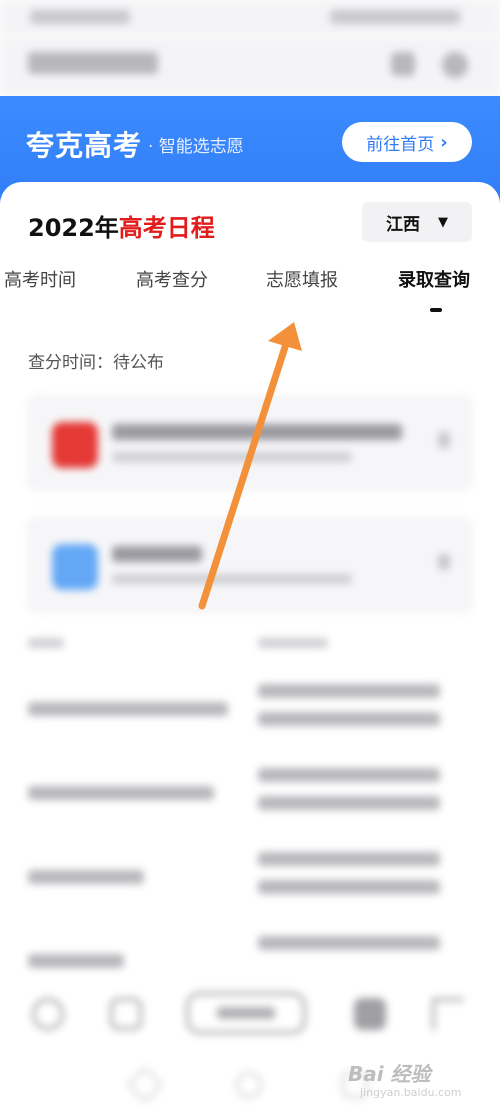  I want to click on tab-exam-time: 高考时间, so click(40, 279).